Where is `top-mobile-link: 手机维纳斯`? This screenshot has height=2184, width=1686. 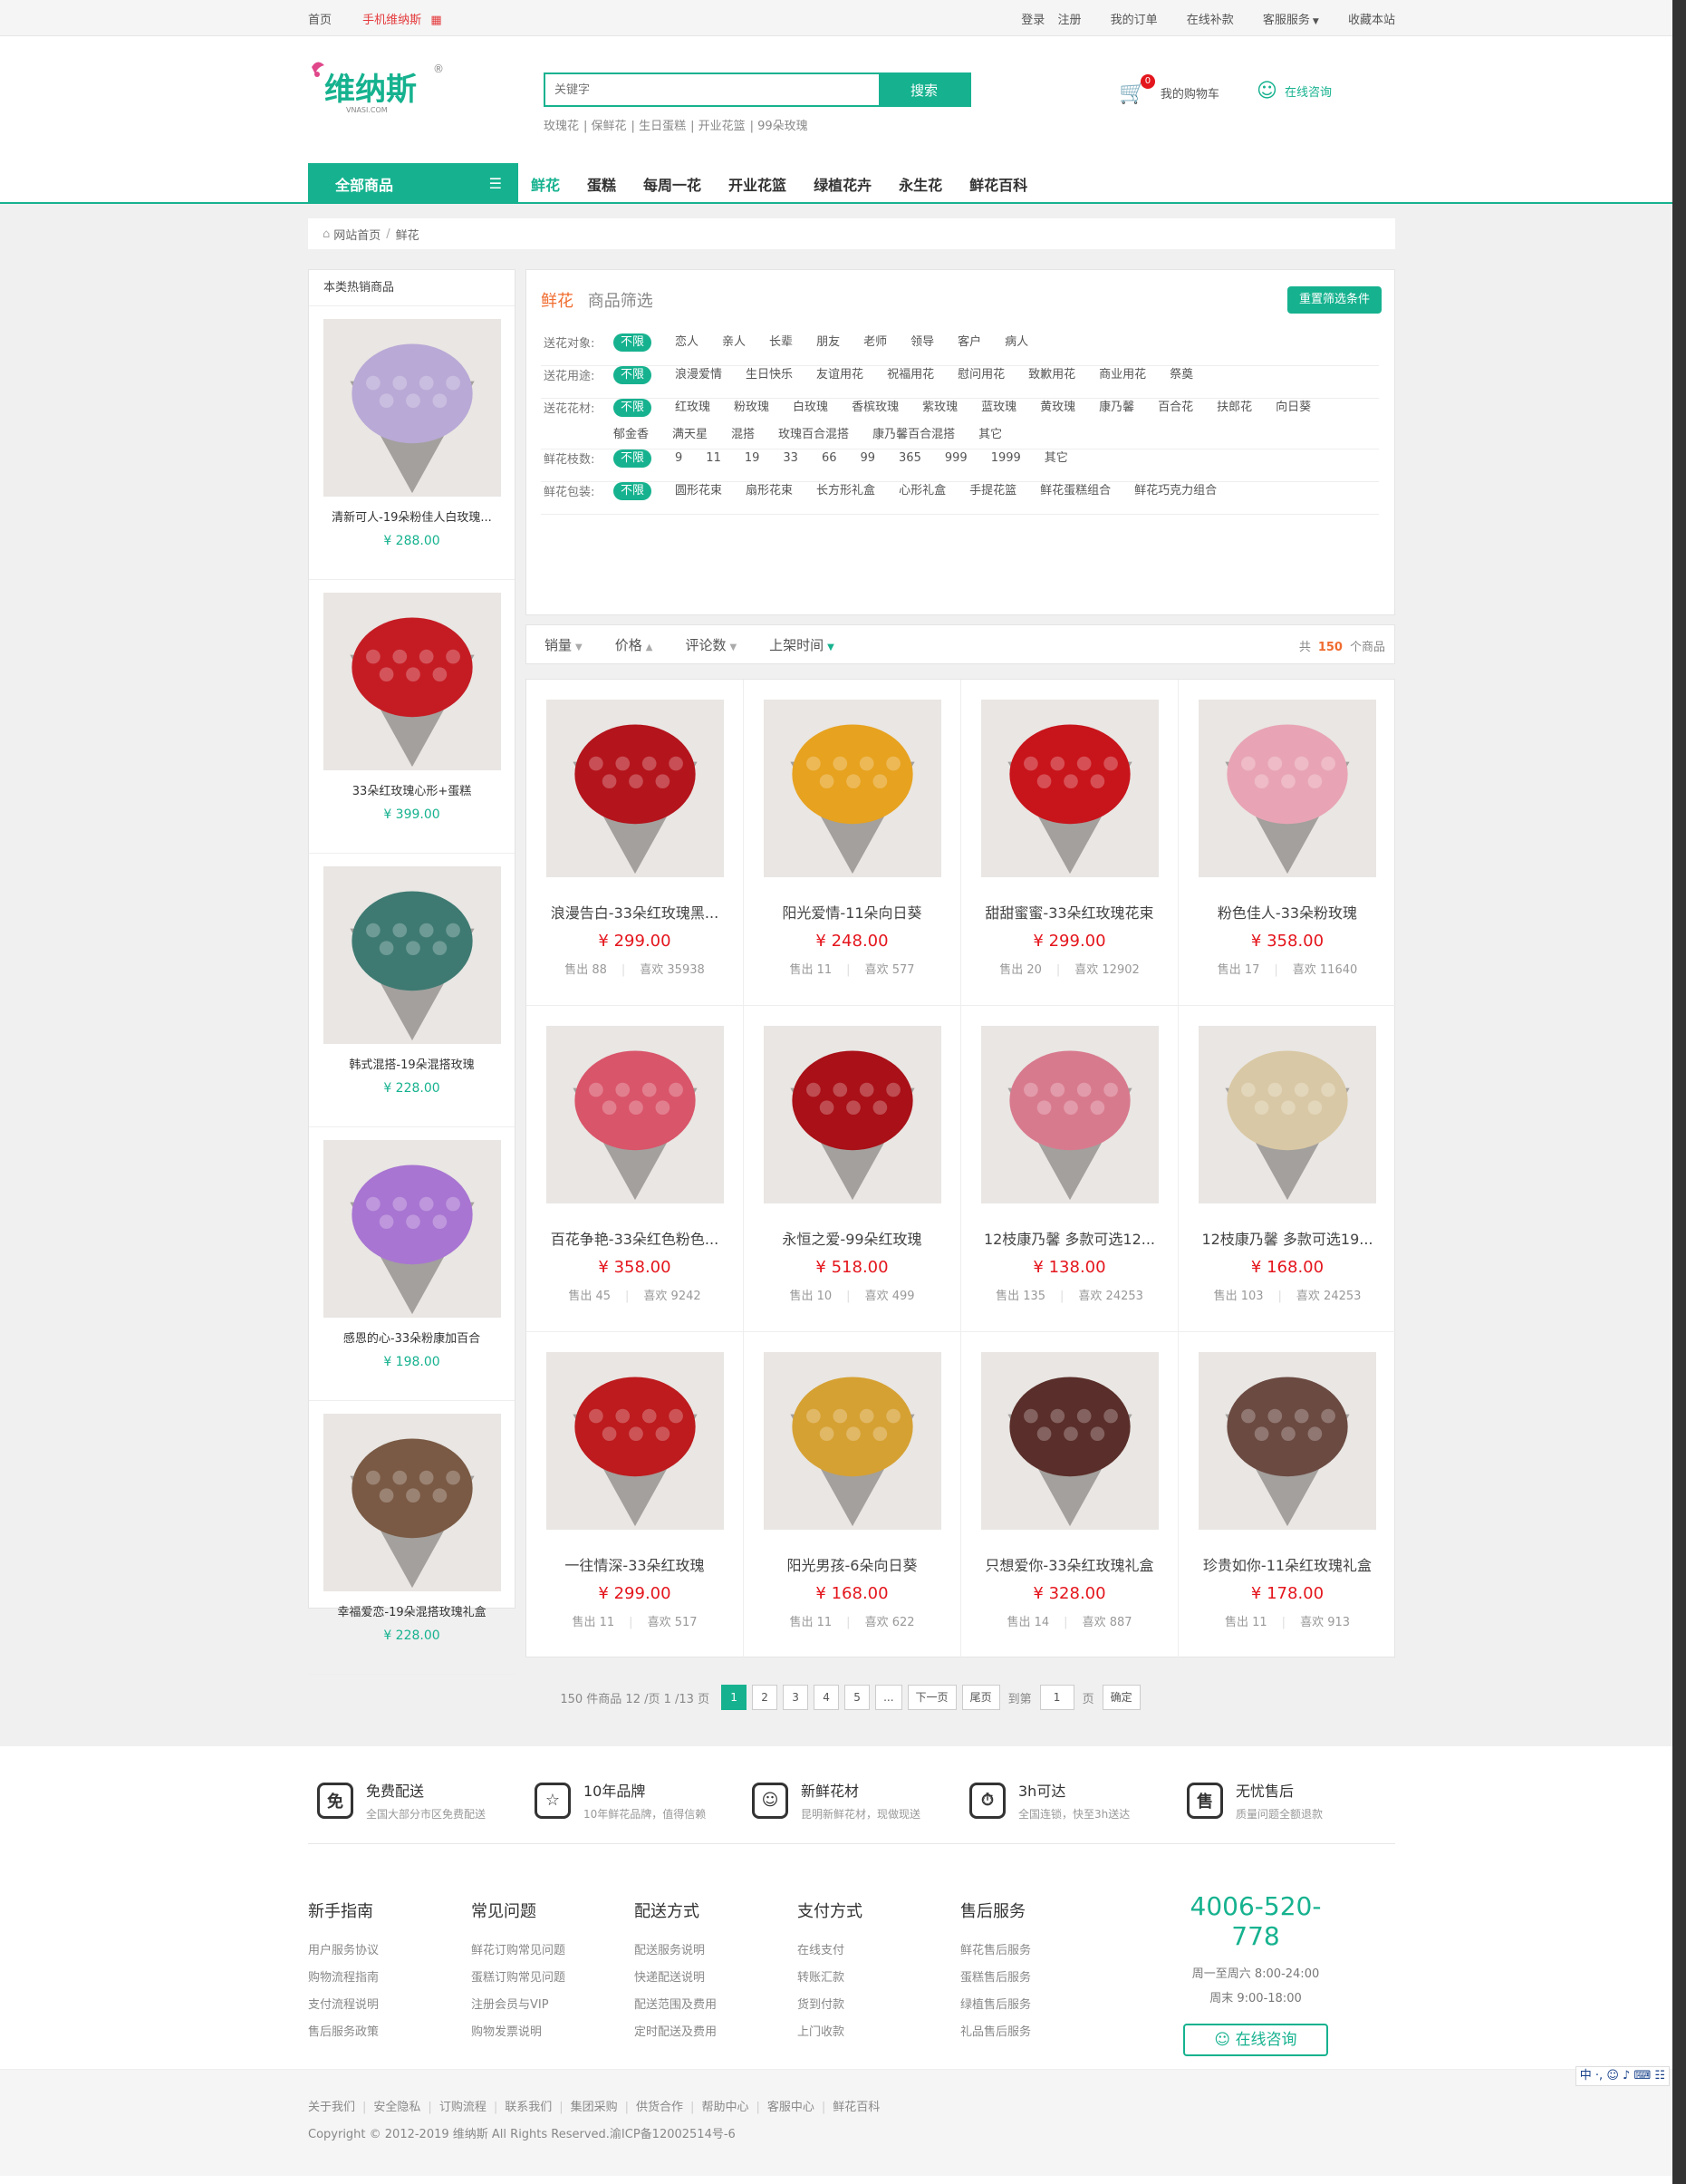
top-mobile-link: 手机维纳斯 is located at coordinates (391, 20).